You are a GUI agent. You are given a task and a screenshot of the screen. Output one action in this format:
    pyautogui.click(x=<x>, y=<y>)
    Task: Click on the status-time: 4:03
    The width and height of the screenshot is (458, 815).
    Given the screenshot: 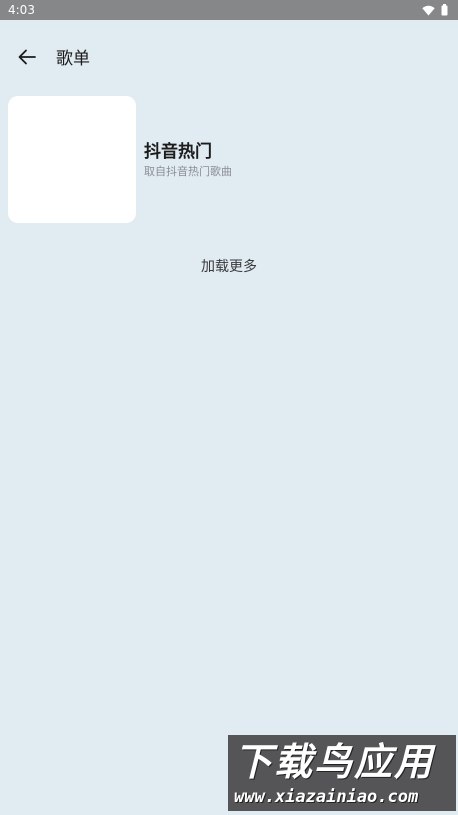 What is the action you would take?
    pyautogui.click(x=21, y=10)
    